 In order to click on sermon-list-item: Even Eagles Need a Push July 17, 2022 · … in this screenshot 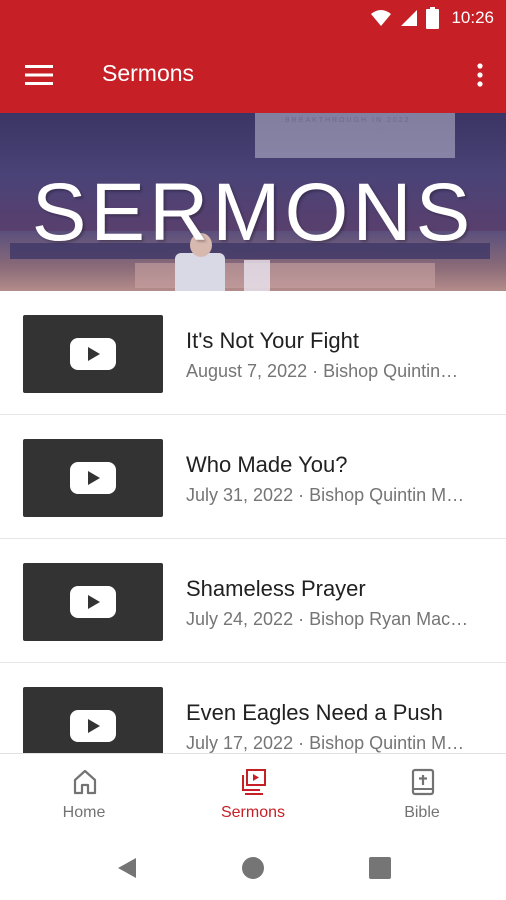, I will do `click(253, 708)`.